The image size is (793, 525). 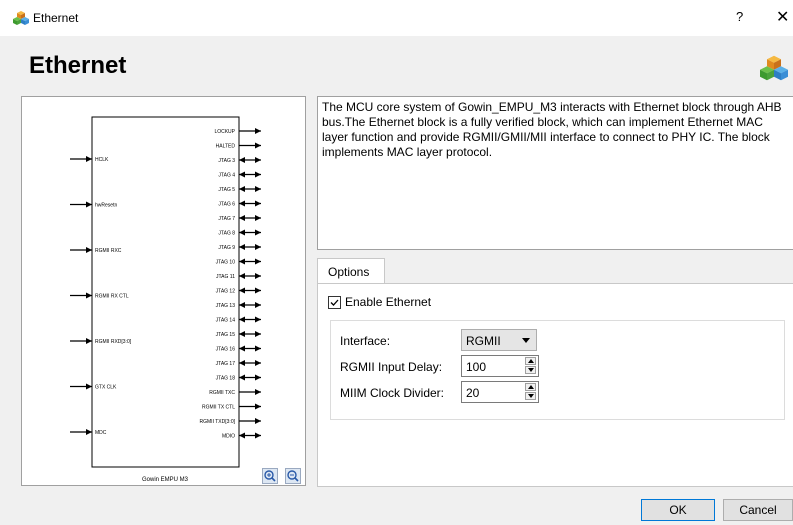 What do you see at coordinates (226, 161) in the screenshot?
I see `output-pin-label: JTAG 3` at bounding box center [226, 161].